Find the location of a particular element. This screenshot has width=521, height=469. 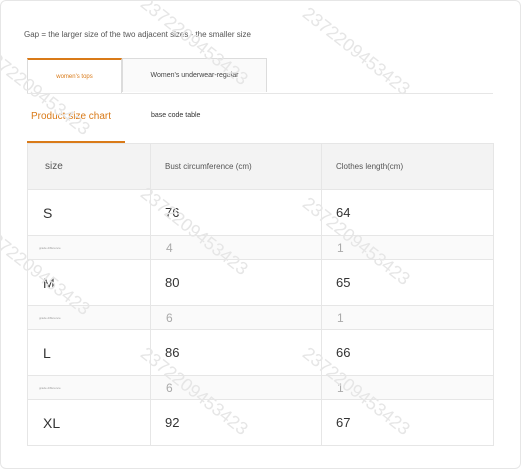

size-label: XL is located at coordinates (52, 422).